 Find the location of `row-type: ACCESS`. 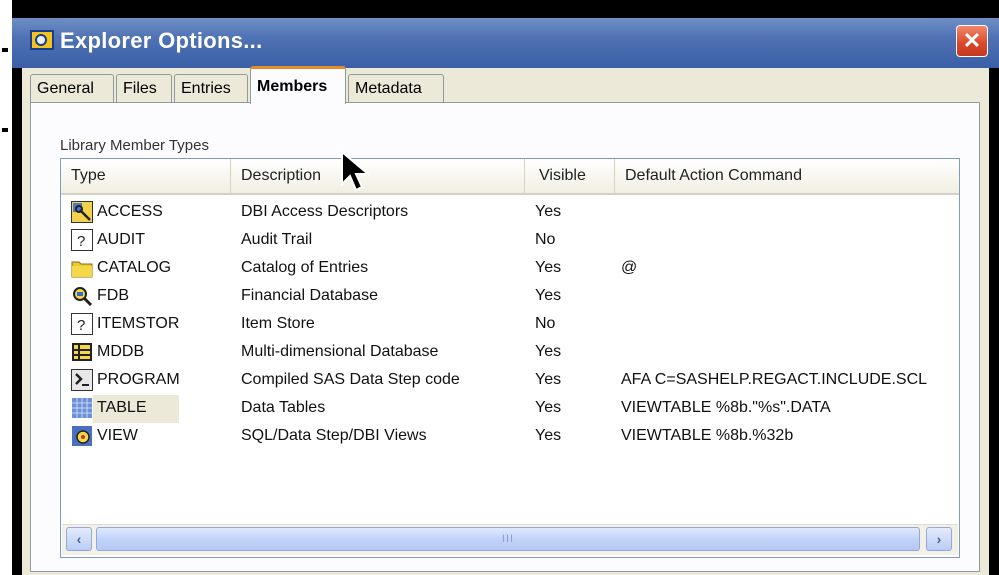

row-type: ACCESS is located at coordinates (130, 211).